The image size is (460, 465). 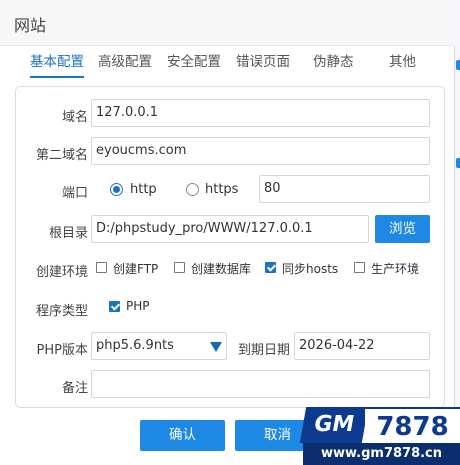 What do you see at coordinates (61, 272) in the screenshot?
I see `env-label: 创建环境` at bounding box center [61, 272].